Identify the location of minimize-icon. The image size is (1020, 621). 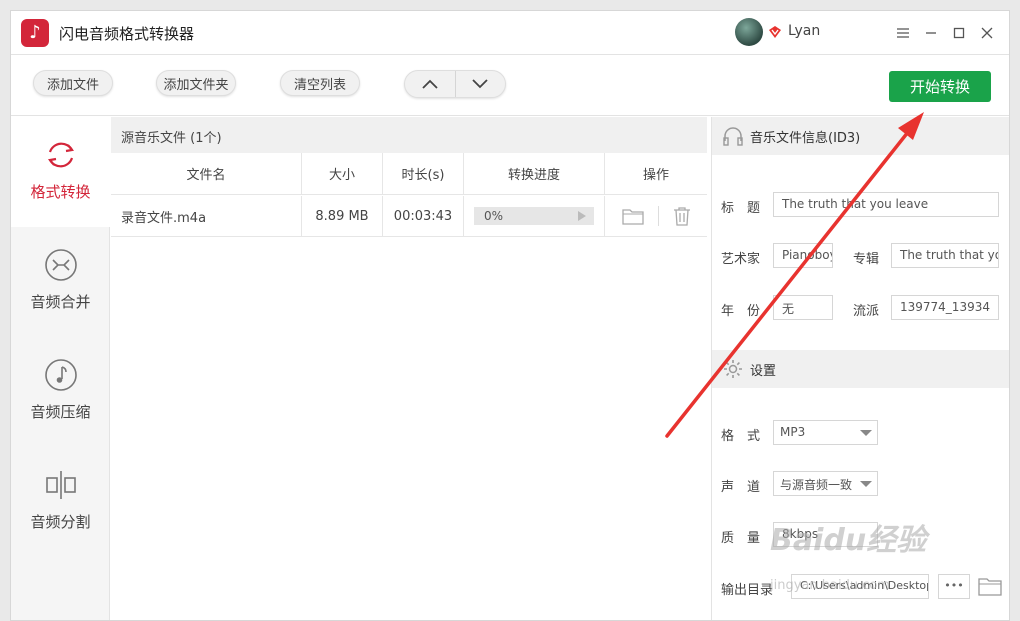
(931, 33).